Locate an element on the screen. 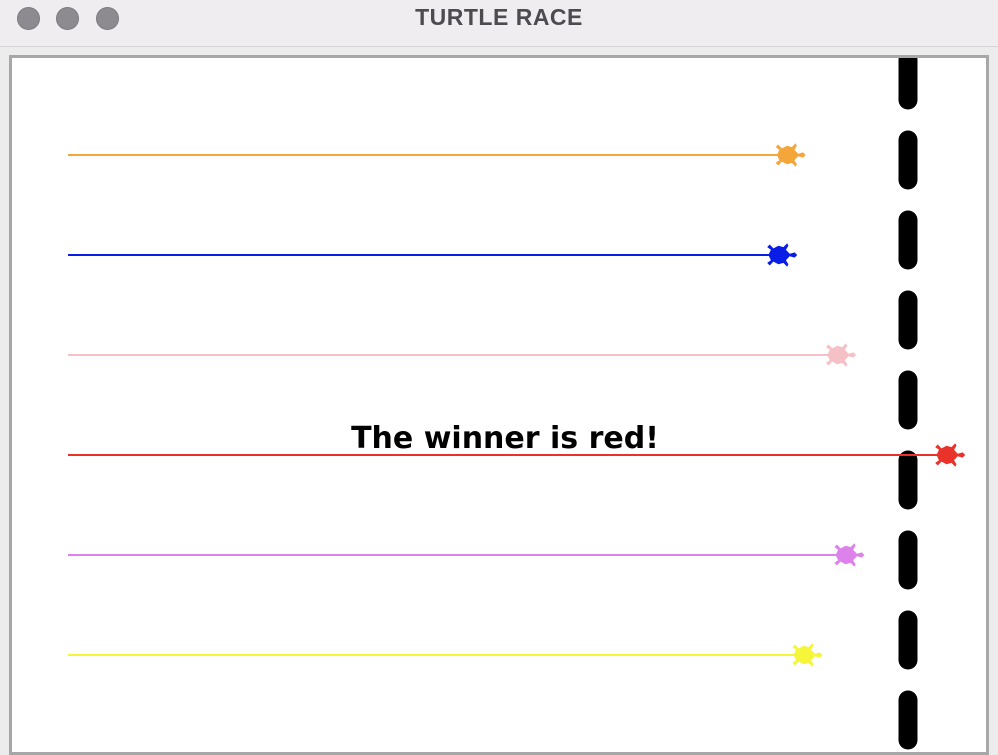 This screenshot has width=998, height=755. title-bar: TURTLE RACE is located at coordinates (499, 23).